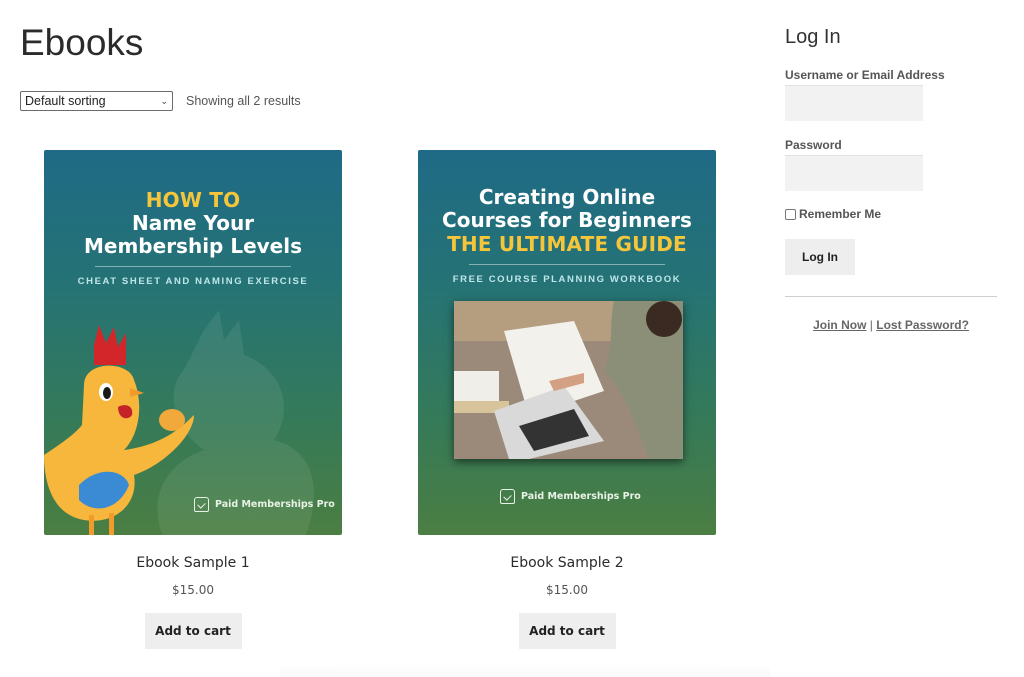 The height and width of the screenshot is (677, 1024). I want to click on password-label: Password, so click(813, 145).